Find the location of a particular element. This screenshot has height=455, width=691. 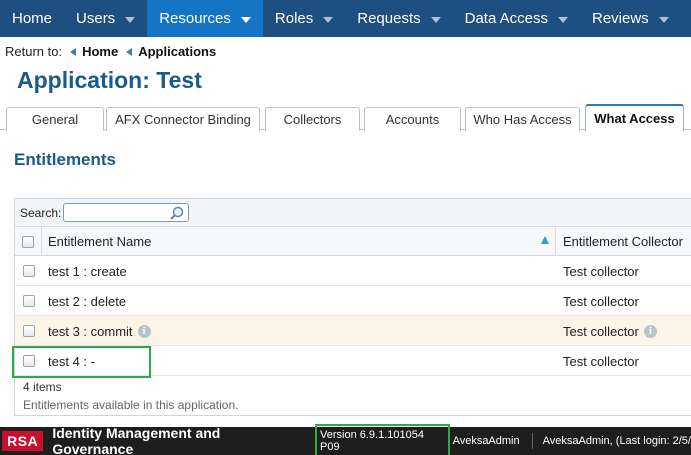

nav-users: Users is located at coordinates (105, 18).